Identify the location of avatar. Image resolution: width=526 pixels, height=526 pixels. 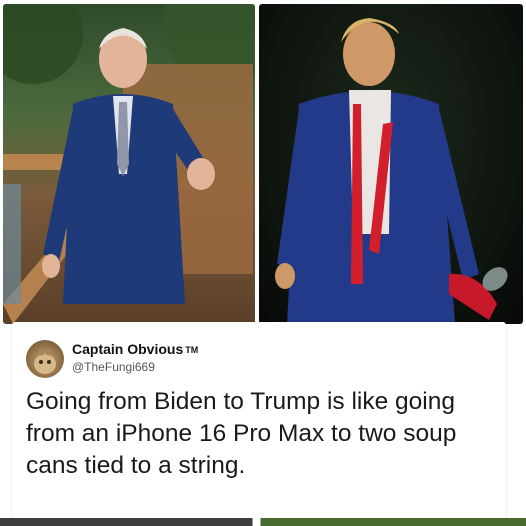
(45, 359).